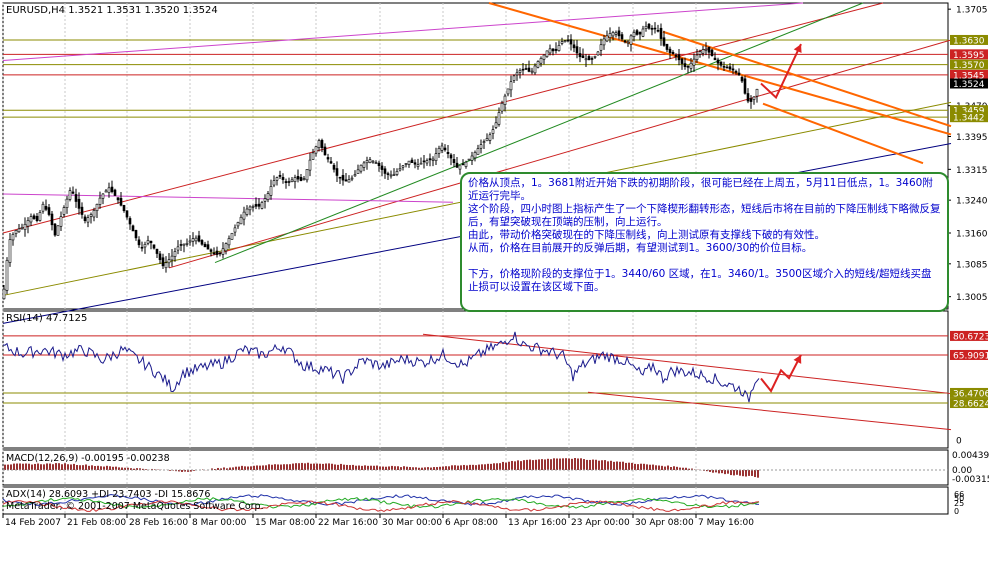 The image size is (989, 571). I want to click on price-axis-label: 1.3315, so click(972, 171).